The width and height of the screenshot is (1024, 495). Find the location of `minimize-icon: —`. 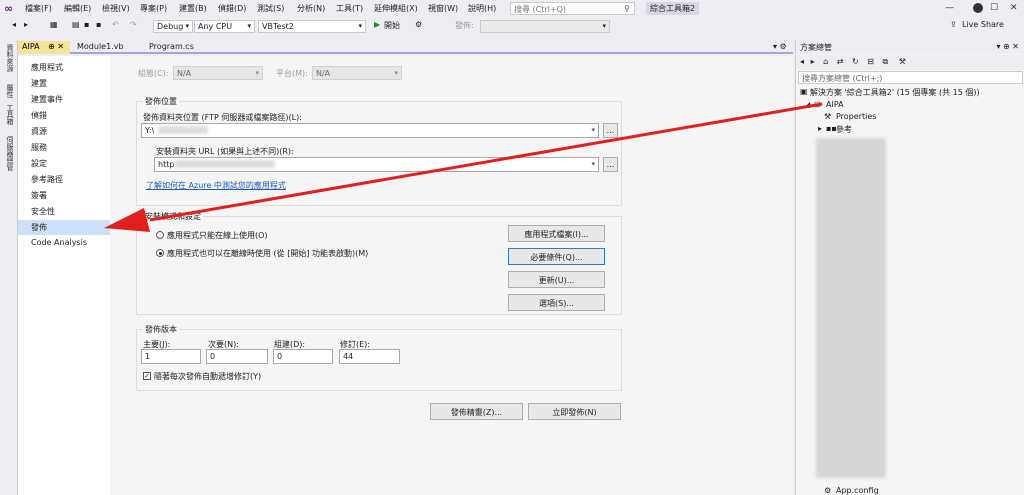

minimize-icon: — is located at coordinates (949, 8).